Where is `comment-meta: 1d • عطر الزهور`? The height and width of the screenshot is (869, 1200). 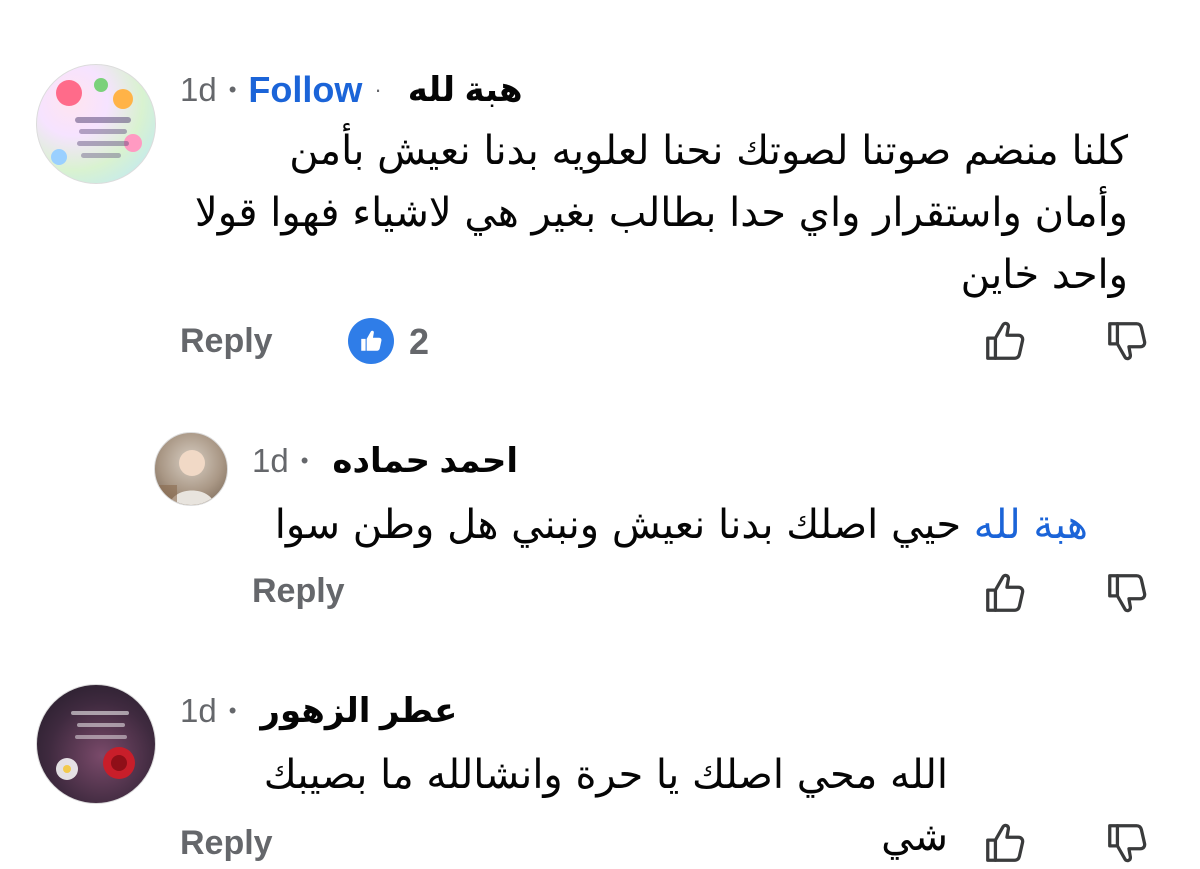
comment-meta: 1d • عطر الزهور is located at coordinates (318, 711).